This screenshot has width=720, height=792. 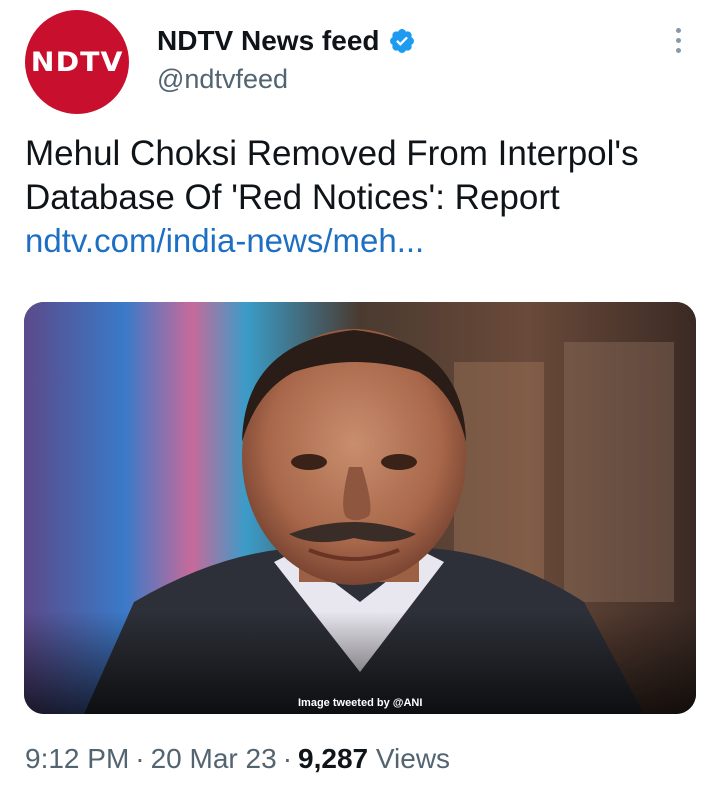 I want to click on tweet-date: 20 Mar 23, so click(x=214, y=758).